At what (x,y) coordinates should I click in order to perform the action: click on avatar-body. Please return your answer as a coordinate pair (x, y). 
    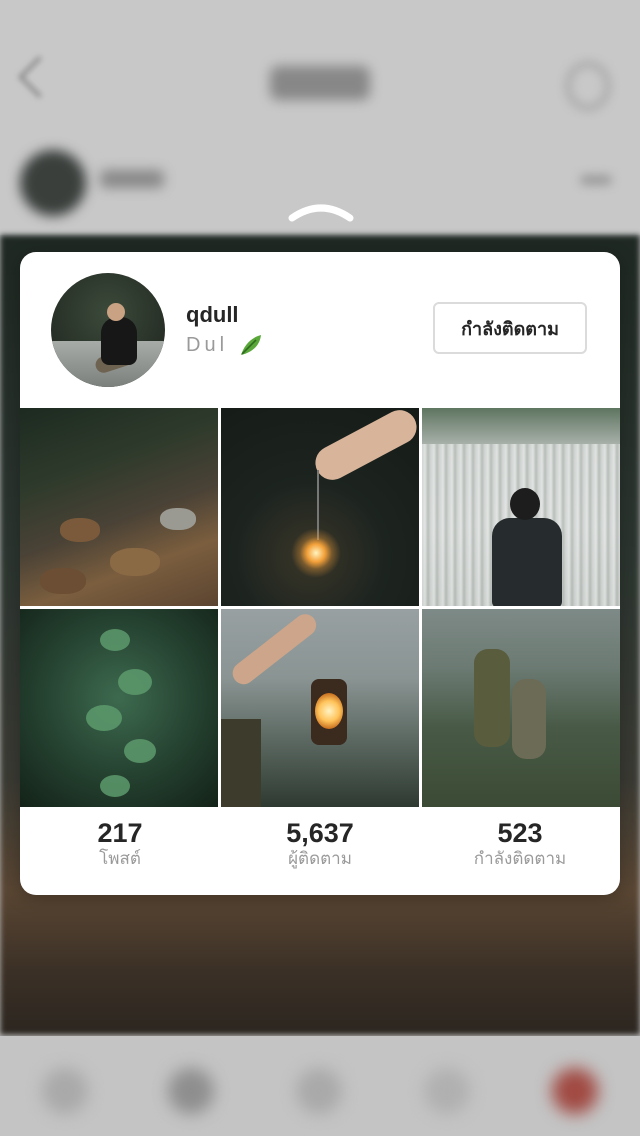
    Looking at the image, I should click on (119, 341).